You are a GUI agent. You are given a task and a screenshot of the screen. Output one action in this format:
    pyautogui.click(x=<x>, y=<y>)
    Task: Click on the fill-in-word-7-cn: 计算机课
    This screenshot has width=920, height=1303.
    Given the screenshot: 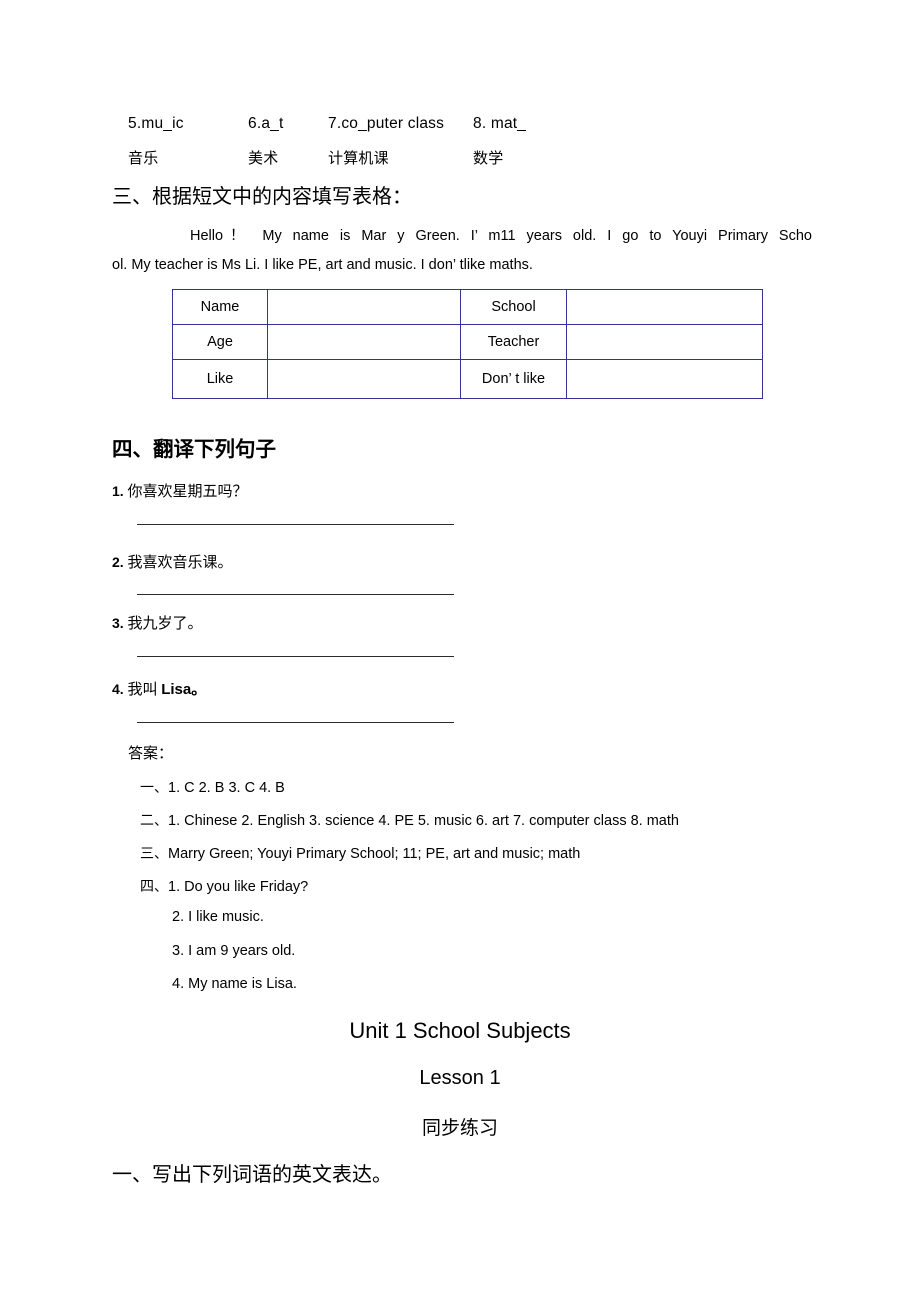 What is the action you would take?
    pyautogui.click(x=358, y=159)
    